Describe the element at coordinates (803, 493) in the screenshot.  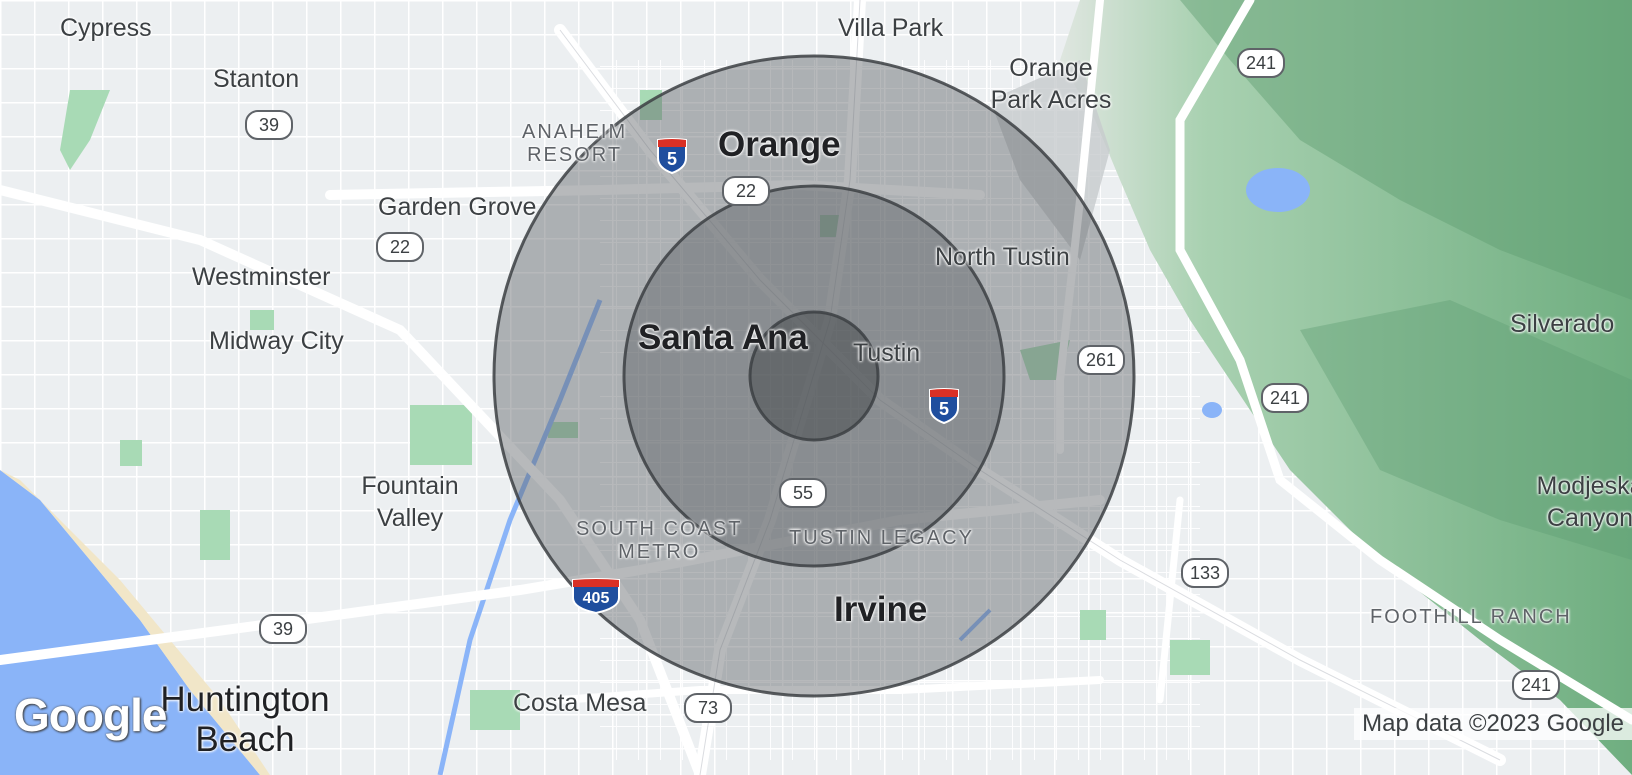
I see `route-shield-55: 55` at that location.